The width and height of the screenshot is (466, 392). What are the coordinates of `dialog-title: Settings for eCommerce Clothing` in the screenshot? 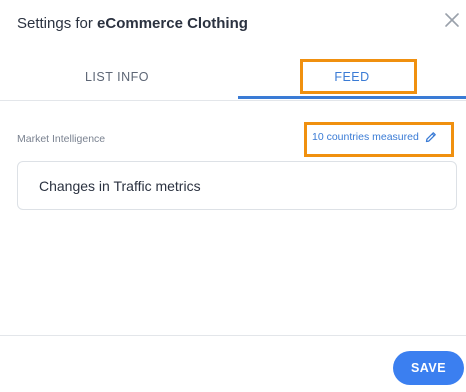 It's located at (132, 24).